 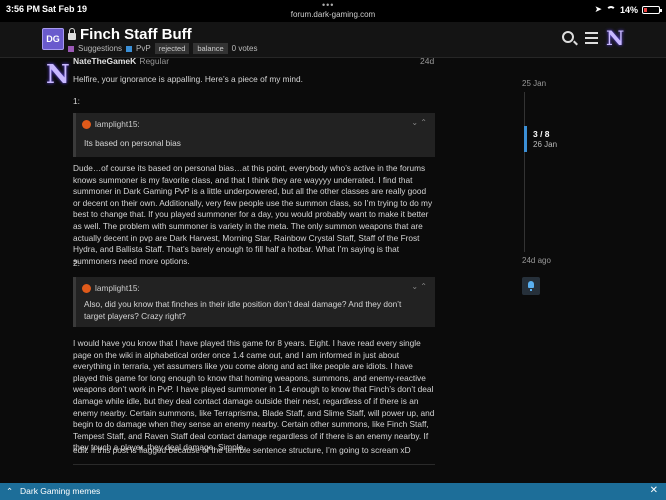 What do you see at coordinates (71, 48) in the screenshot?
I see `category-color-icon` at bounding box center [71, 48].